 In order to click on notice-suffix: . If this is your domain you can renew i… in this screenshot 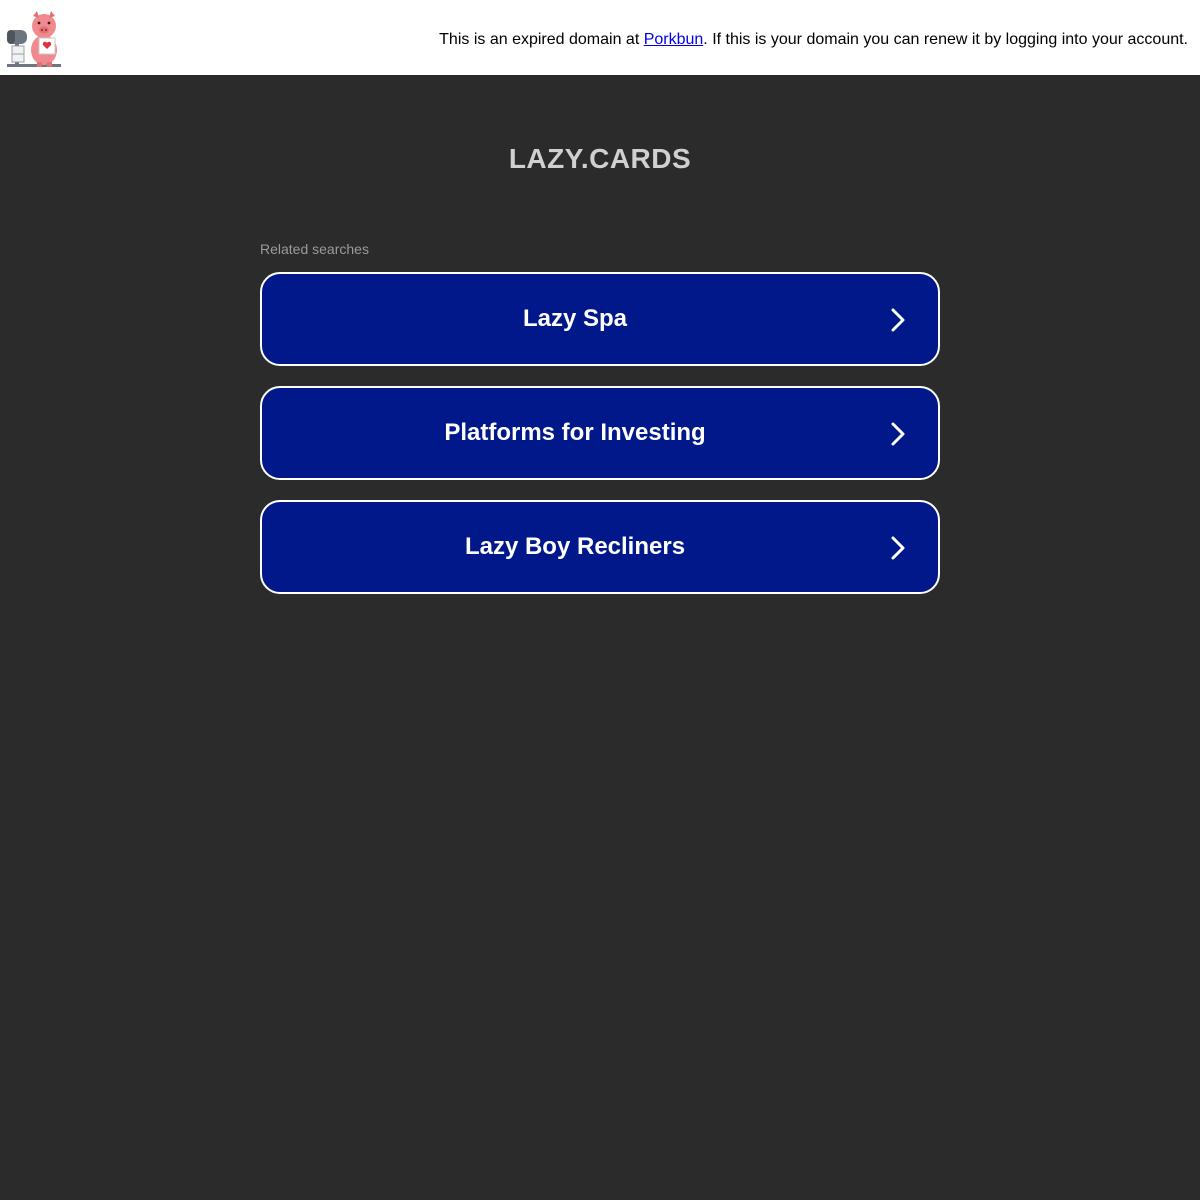, I will do `click(945, 39)`.